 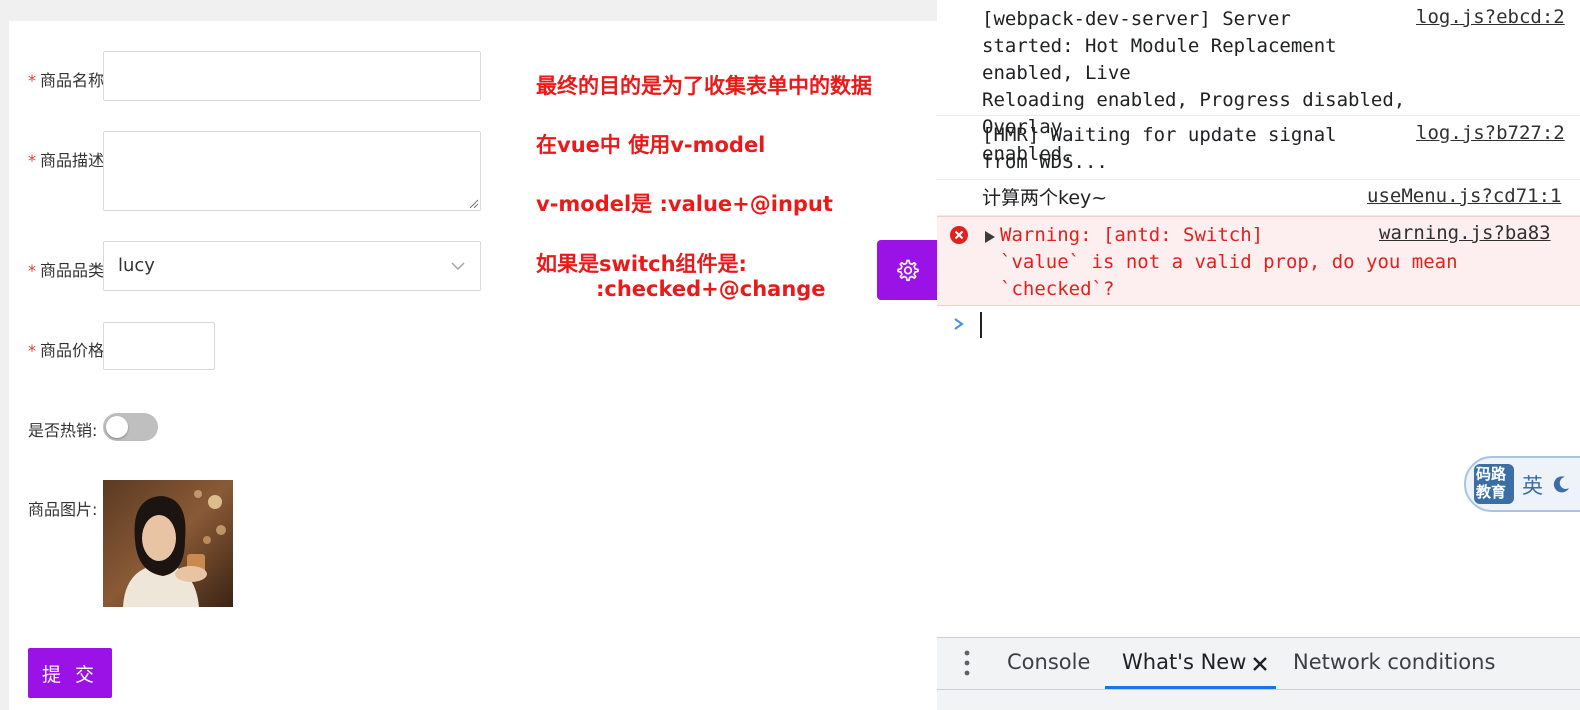 I want to click on product-name-input, so click(x=292, y=76).